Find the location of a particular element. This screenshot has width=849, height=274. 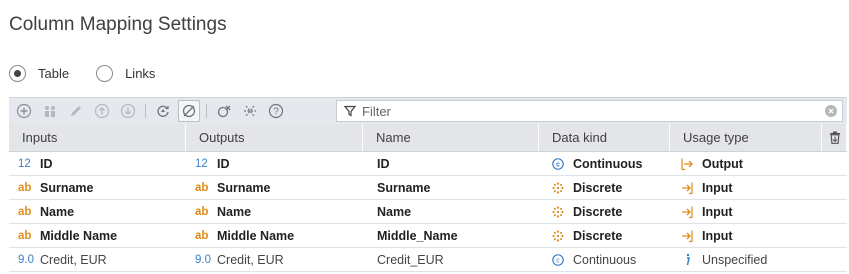

clear-filter-icon is located at coordinates (831, 111).